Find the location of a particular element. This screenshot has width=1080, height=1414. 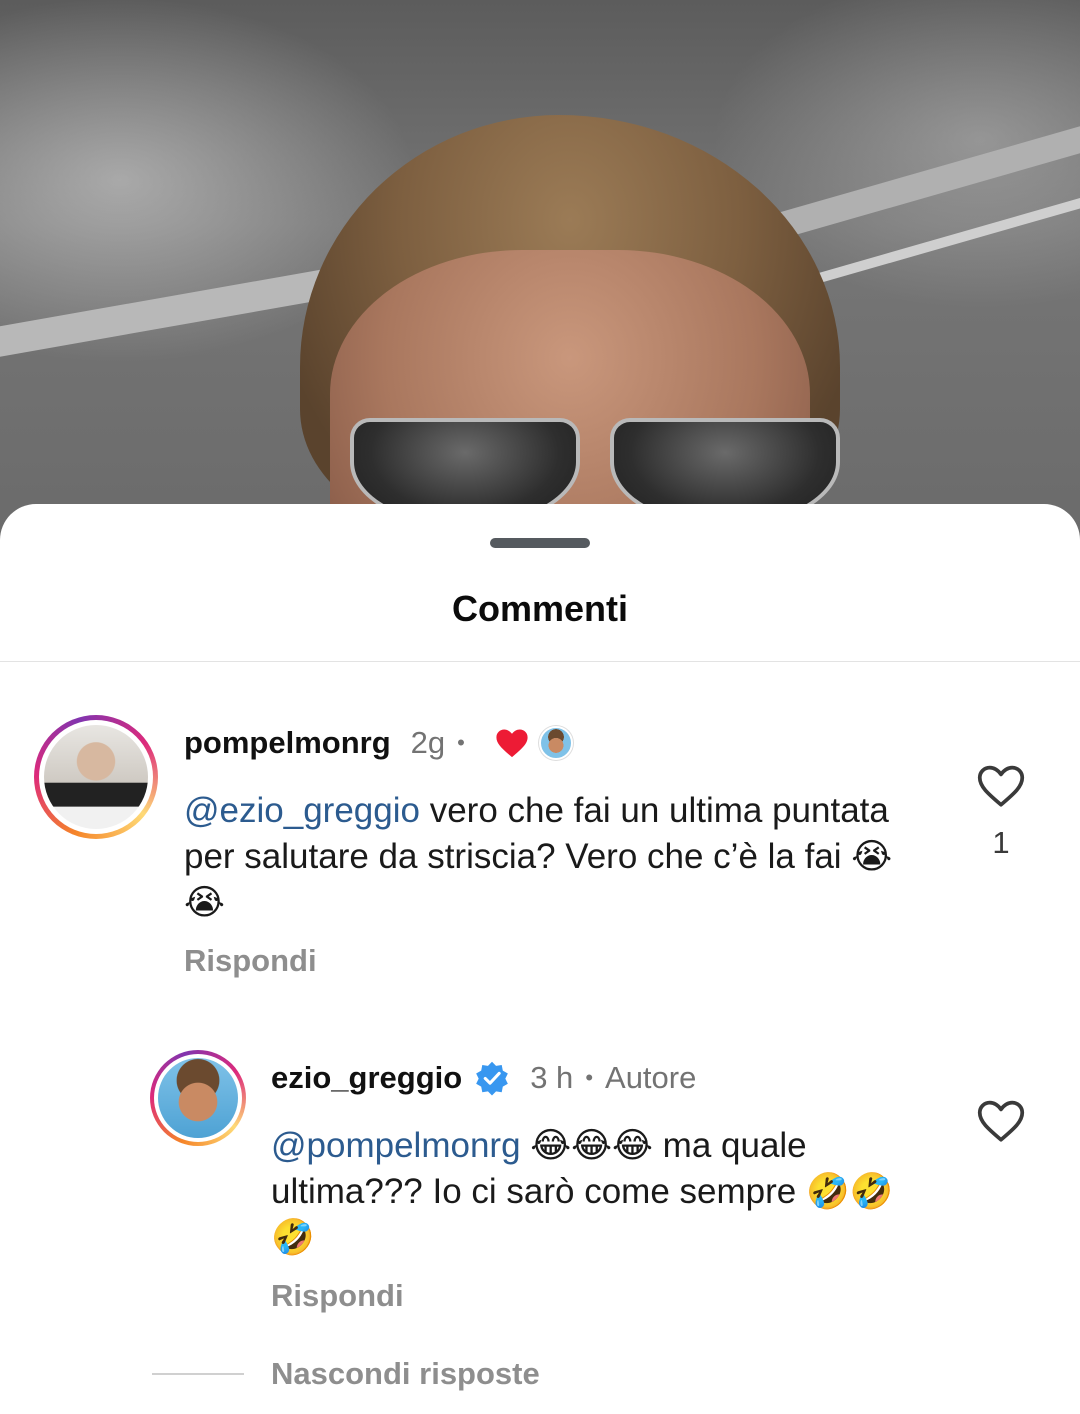

comment-meta: ezio_greggio 3 h • Autore is located at coordinates (483, 1078).